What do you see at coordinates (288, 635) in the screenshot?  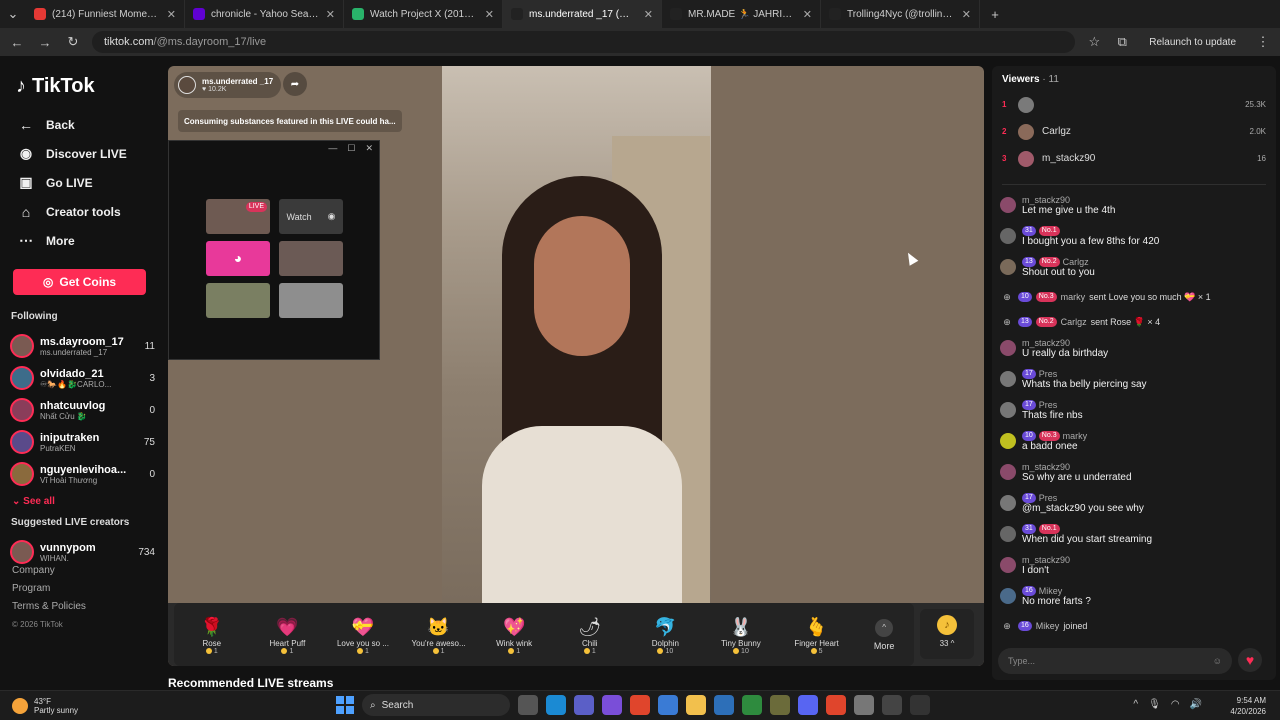 I see `gift-item: 💗 Heart Puff 1` at bounding box center [288, 635].